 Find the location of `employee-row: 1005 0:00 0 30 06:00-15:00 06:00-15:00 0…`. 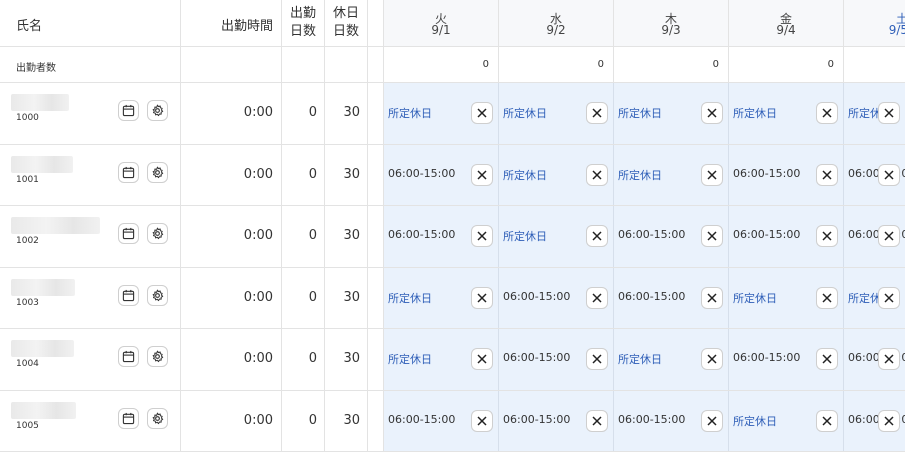

employee-row: 1005 0:00 0 30 06:00-15:00 06:00-15:00 0… is located at coordinates (452, 421).